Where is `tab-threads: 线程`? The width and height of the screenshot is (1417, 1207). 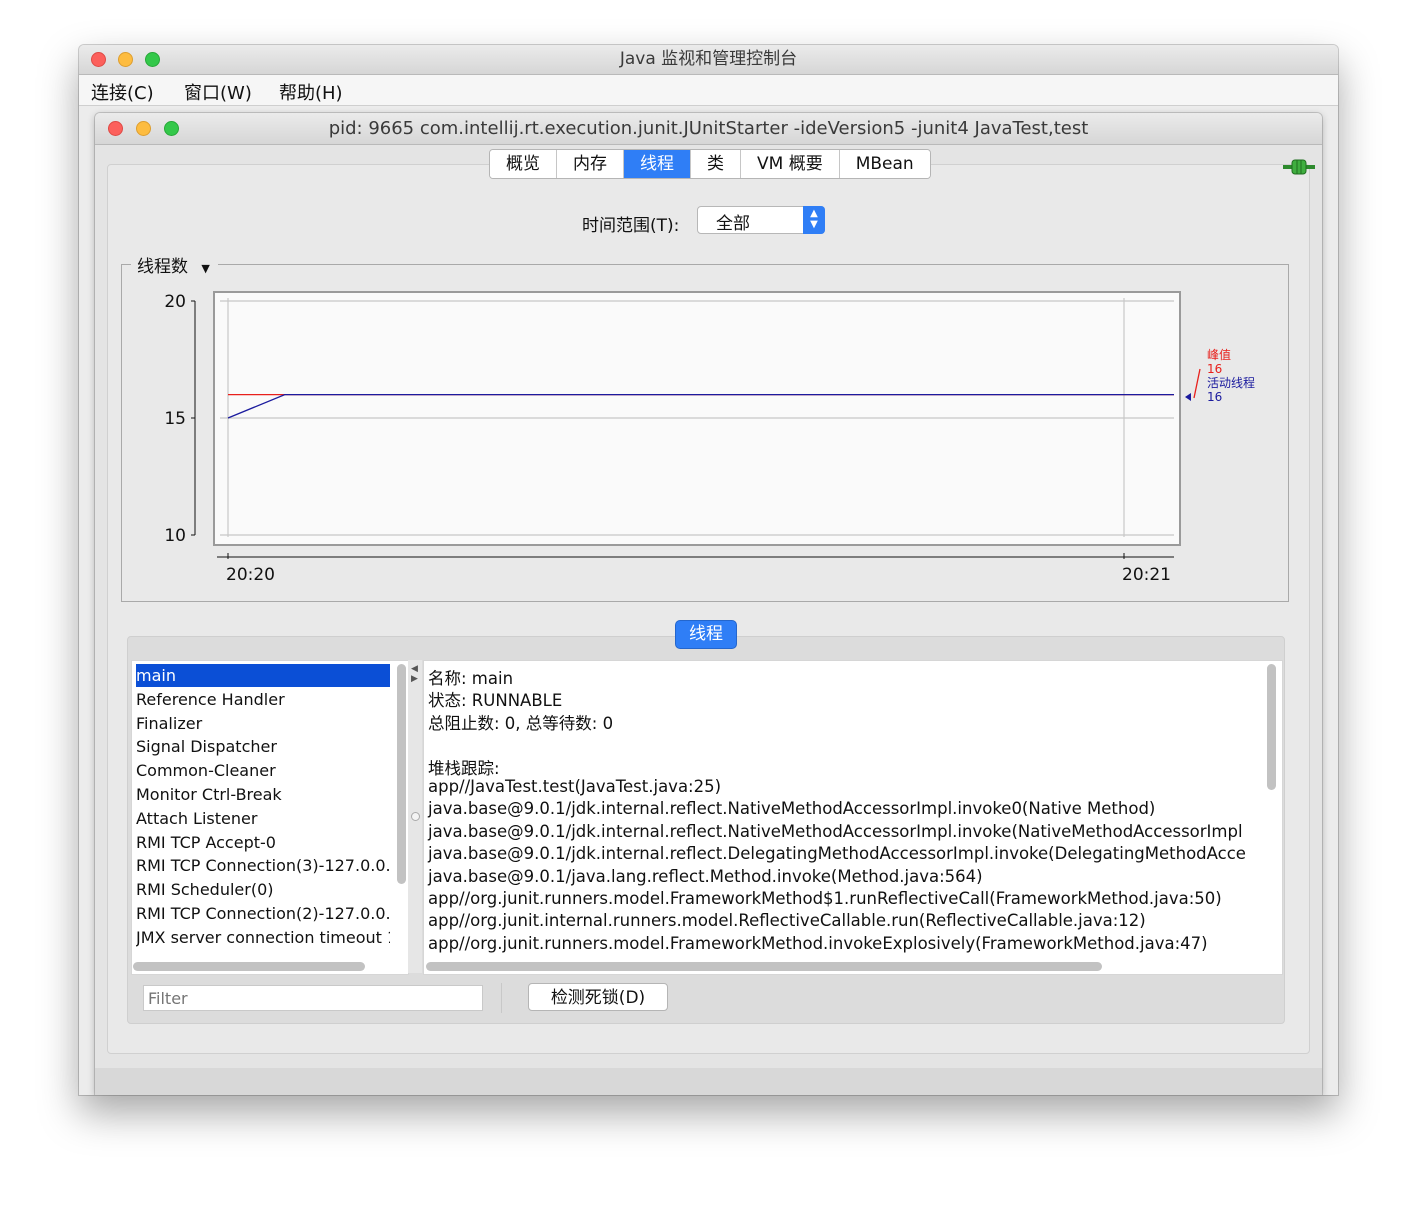
tab-threads: 线程 is located at coordinates (657, 164).